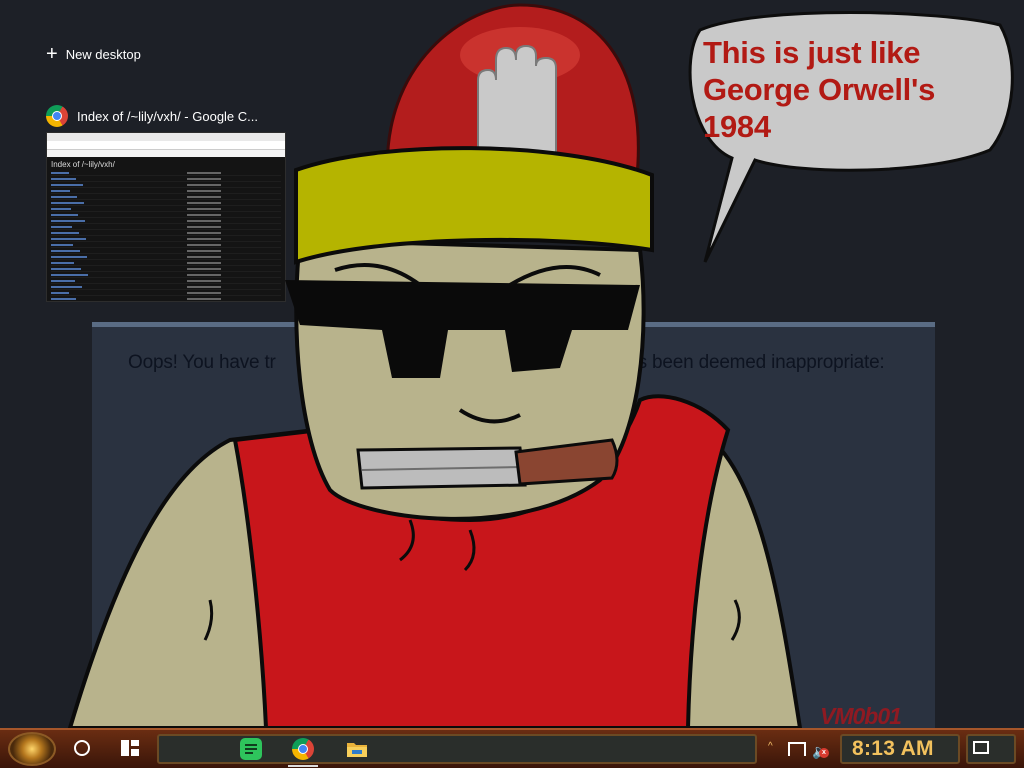  Describe the element at coordinates (130, 748) in the screenshot. I see `task-view-icon` at that location.